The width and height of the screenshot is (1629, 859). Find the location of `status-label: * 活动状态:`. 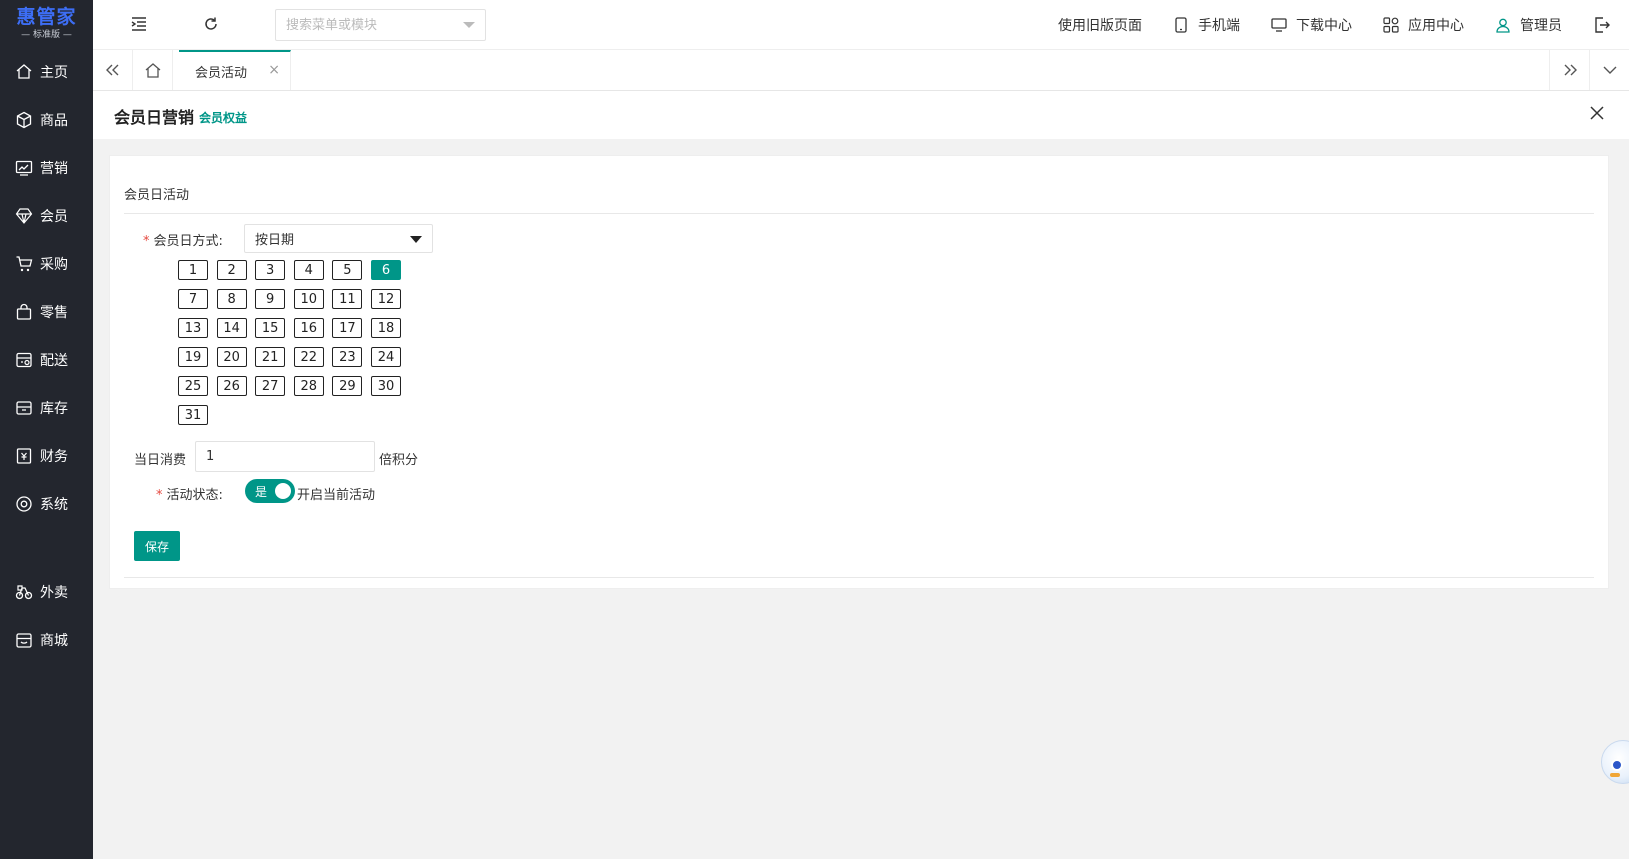

status-label: * 活动状态: is located at coordinates (189, 493).